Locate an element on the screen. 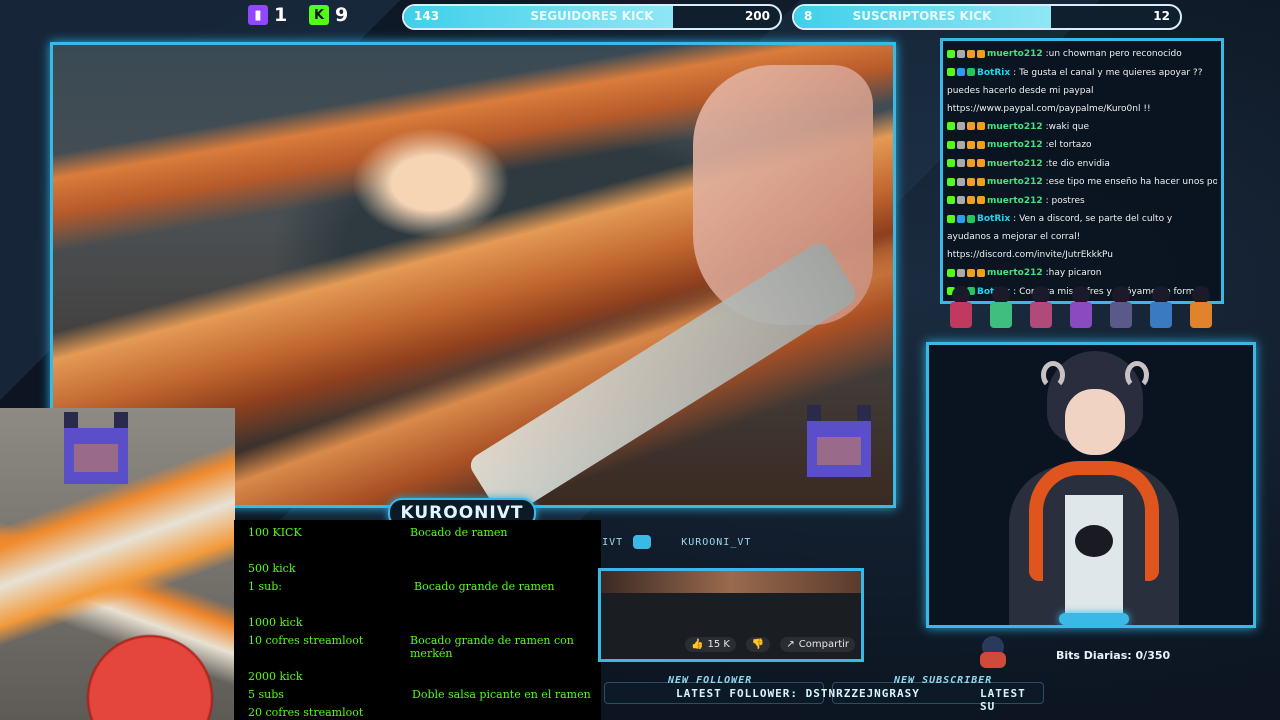 This screenshot has width=1280, height=720. dislike-button: 👎 is located at coordinates (758, 644).